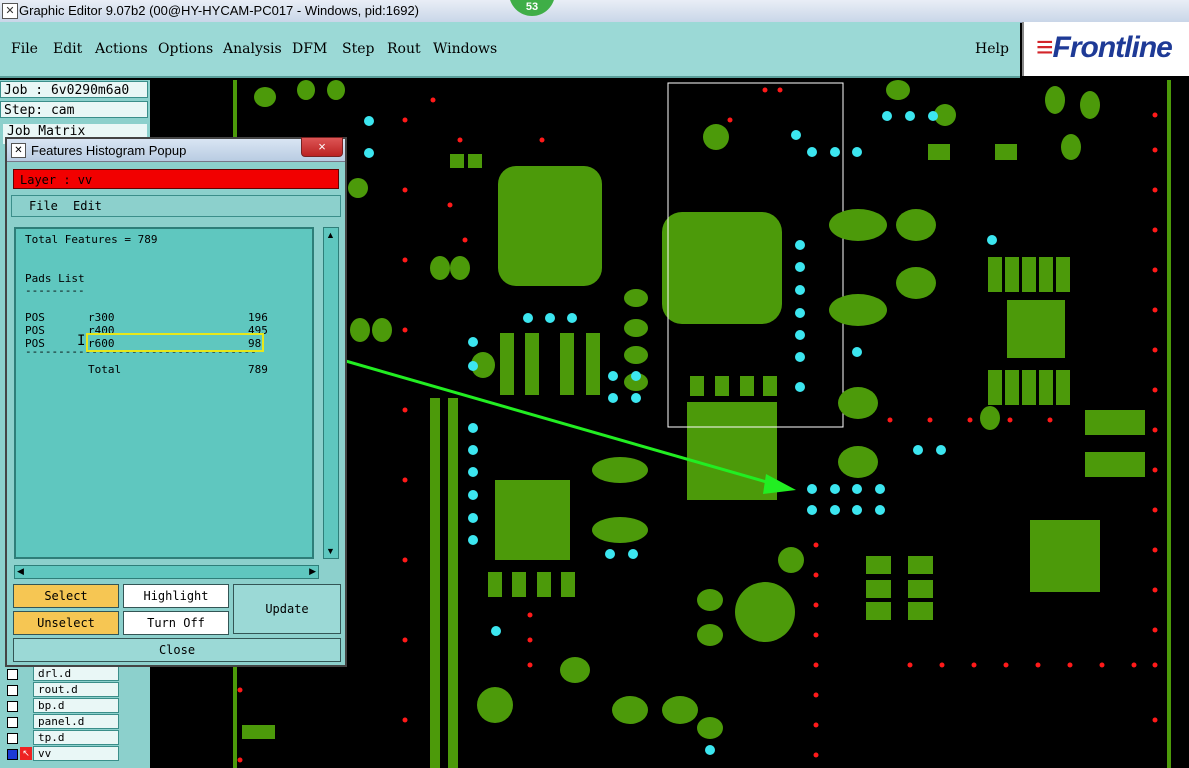 This screenshot has height=768, width=1189. I want to click on highlight-button: Highlight, so click(176, 596).